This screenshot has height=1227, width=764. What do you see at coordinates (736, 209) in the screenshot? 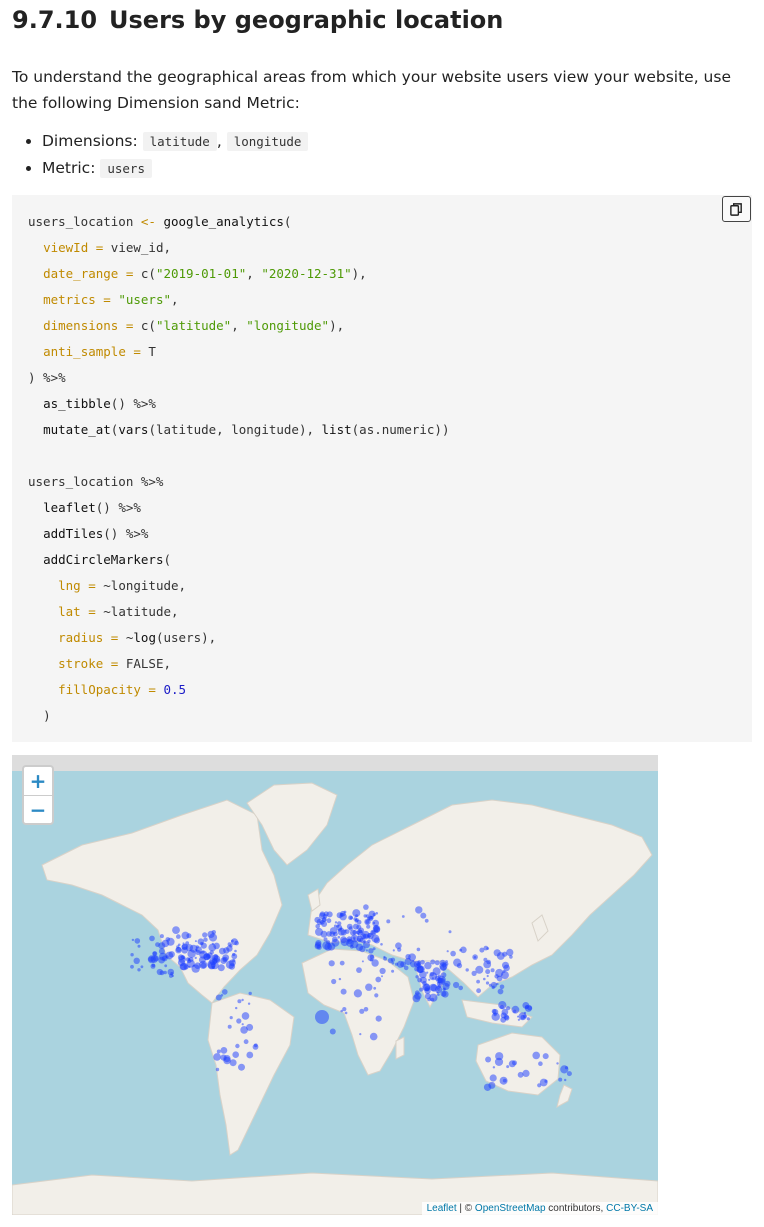
I see `copy-code-button` at bounding box center [736, 209].